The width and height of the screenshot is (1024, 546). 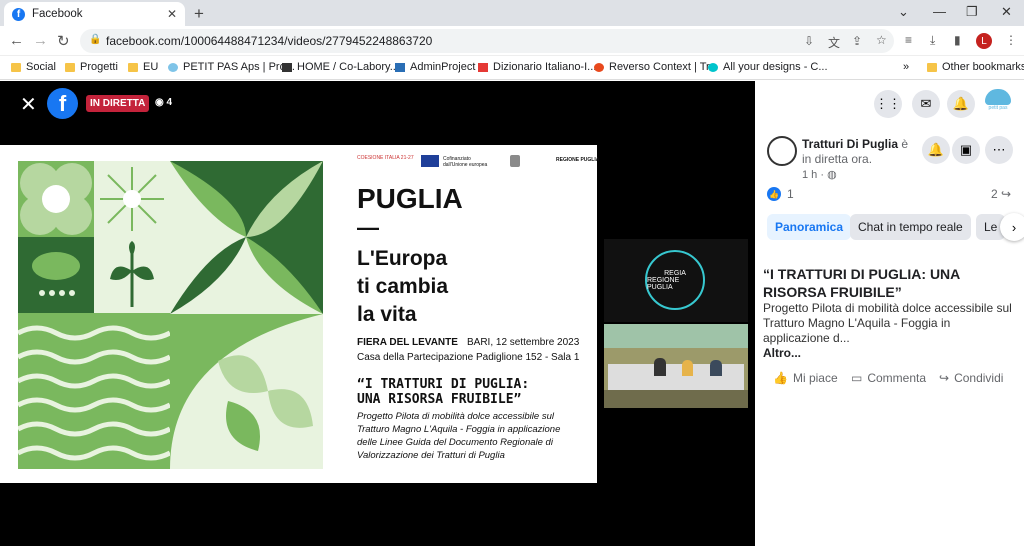 I want to click on post-header: Tratturi Di Puglia è in diretta ora., so click(x=858, y=152).